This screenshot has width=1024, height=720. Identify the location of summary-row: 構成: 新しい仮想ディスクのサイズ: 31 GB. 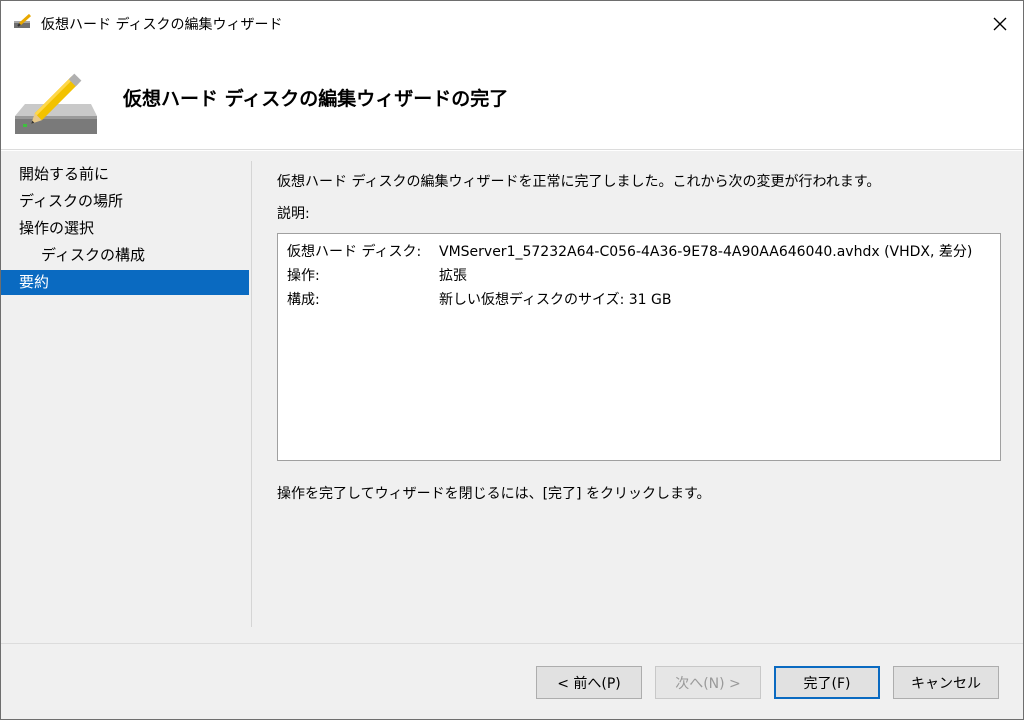
(639, 300).